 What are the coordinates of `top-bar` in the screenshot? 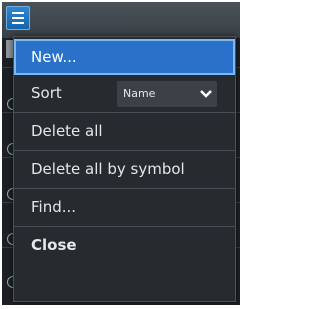 It's located at (121, 20).